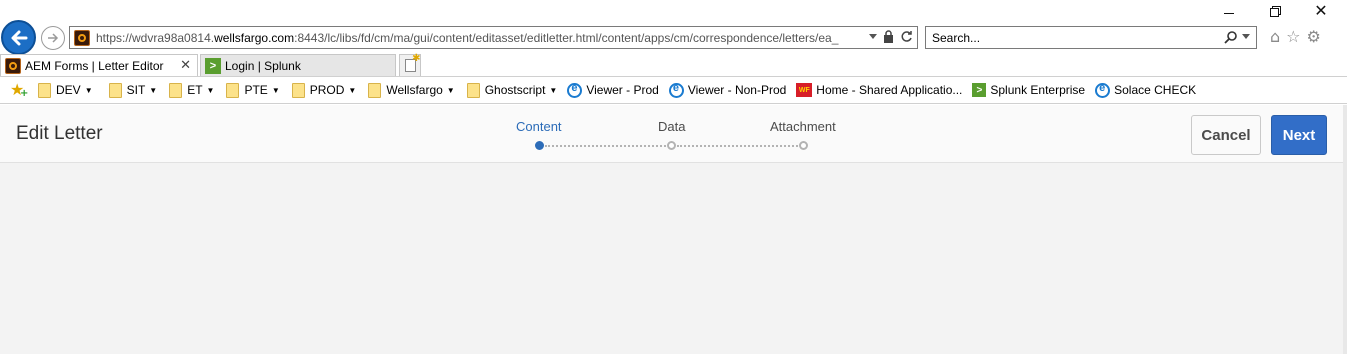 Image resolution: width=1347 pixels, height=354 pixels. What do you see at coordinates (539, 126) in the screenshot?
I see `step-content-label: Content` at bounding box center [539, 126].